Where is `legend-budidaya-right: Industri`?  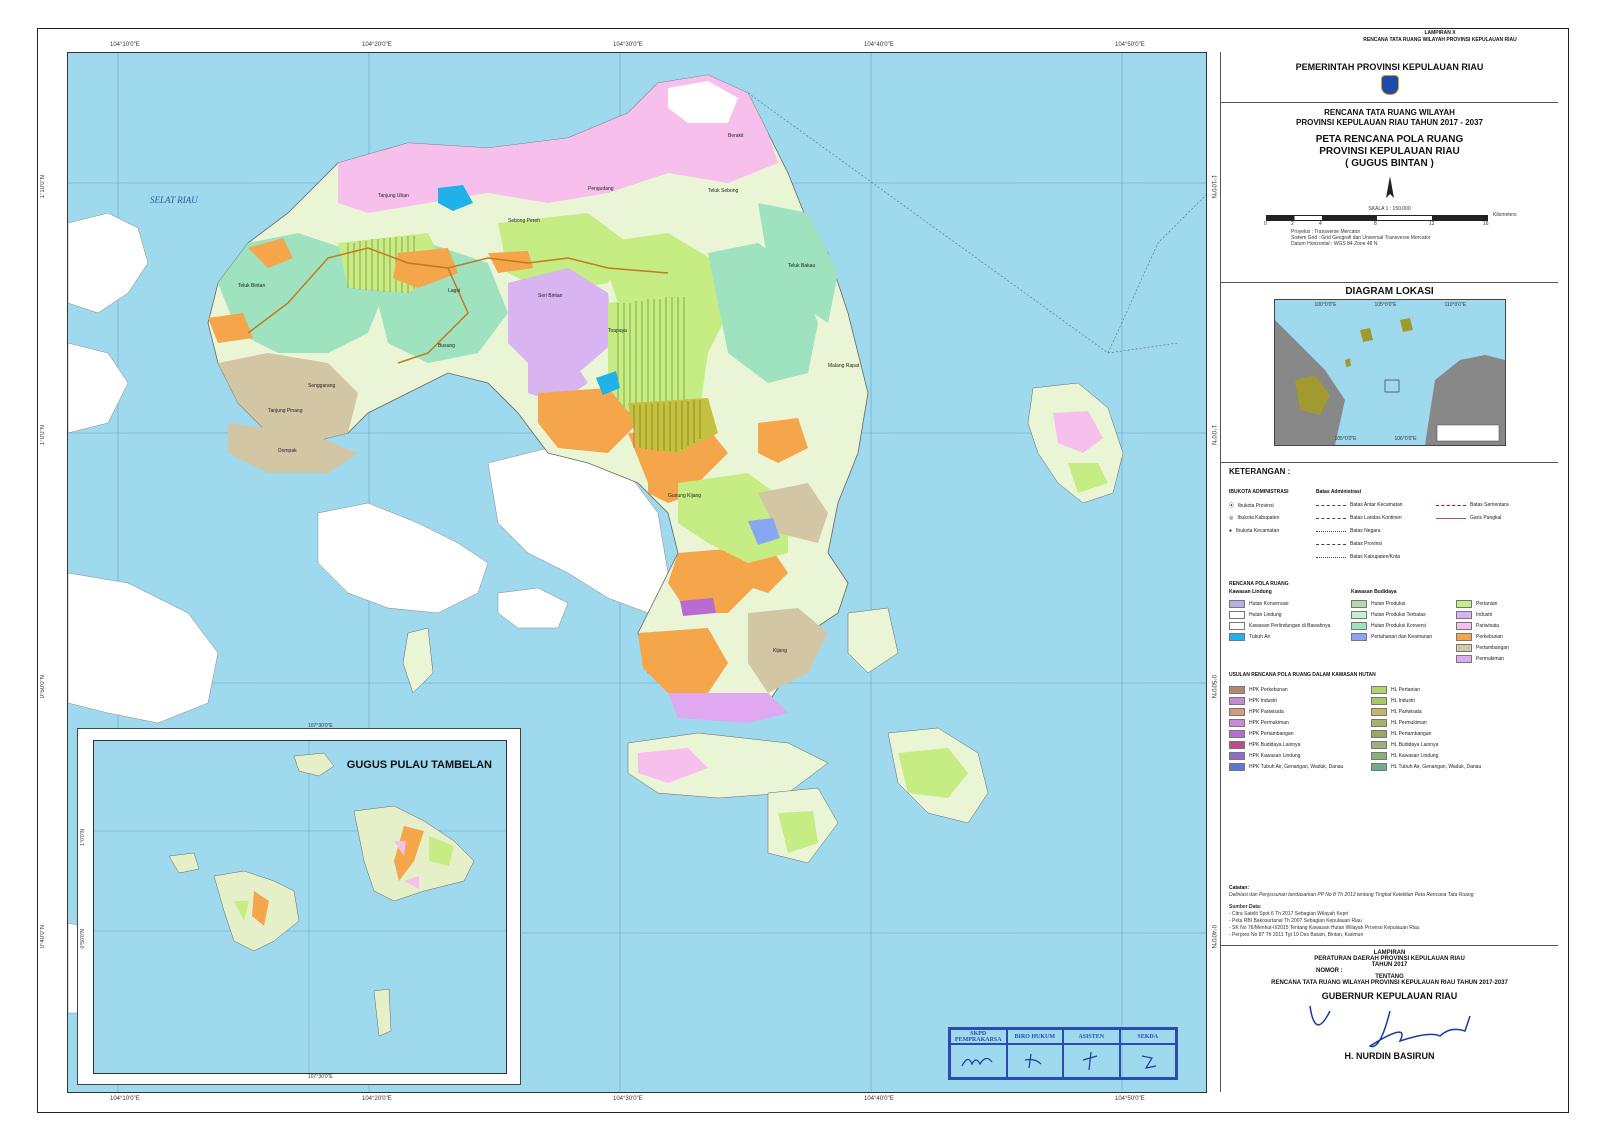 legend-budidaya-right: Industri is located at coordinates (1474, 615).